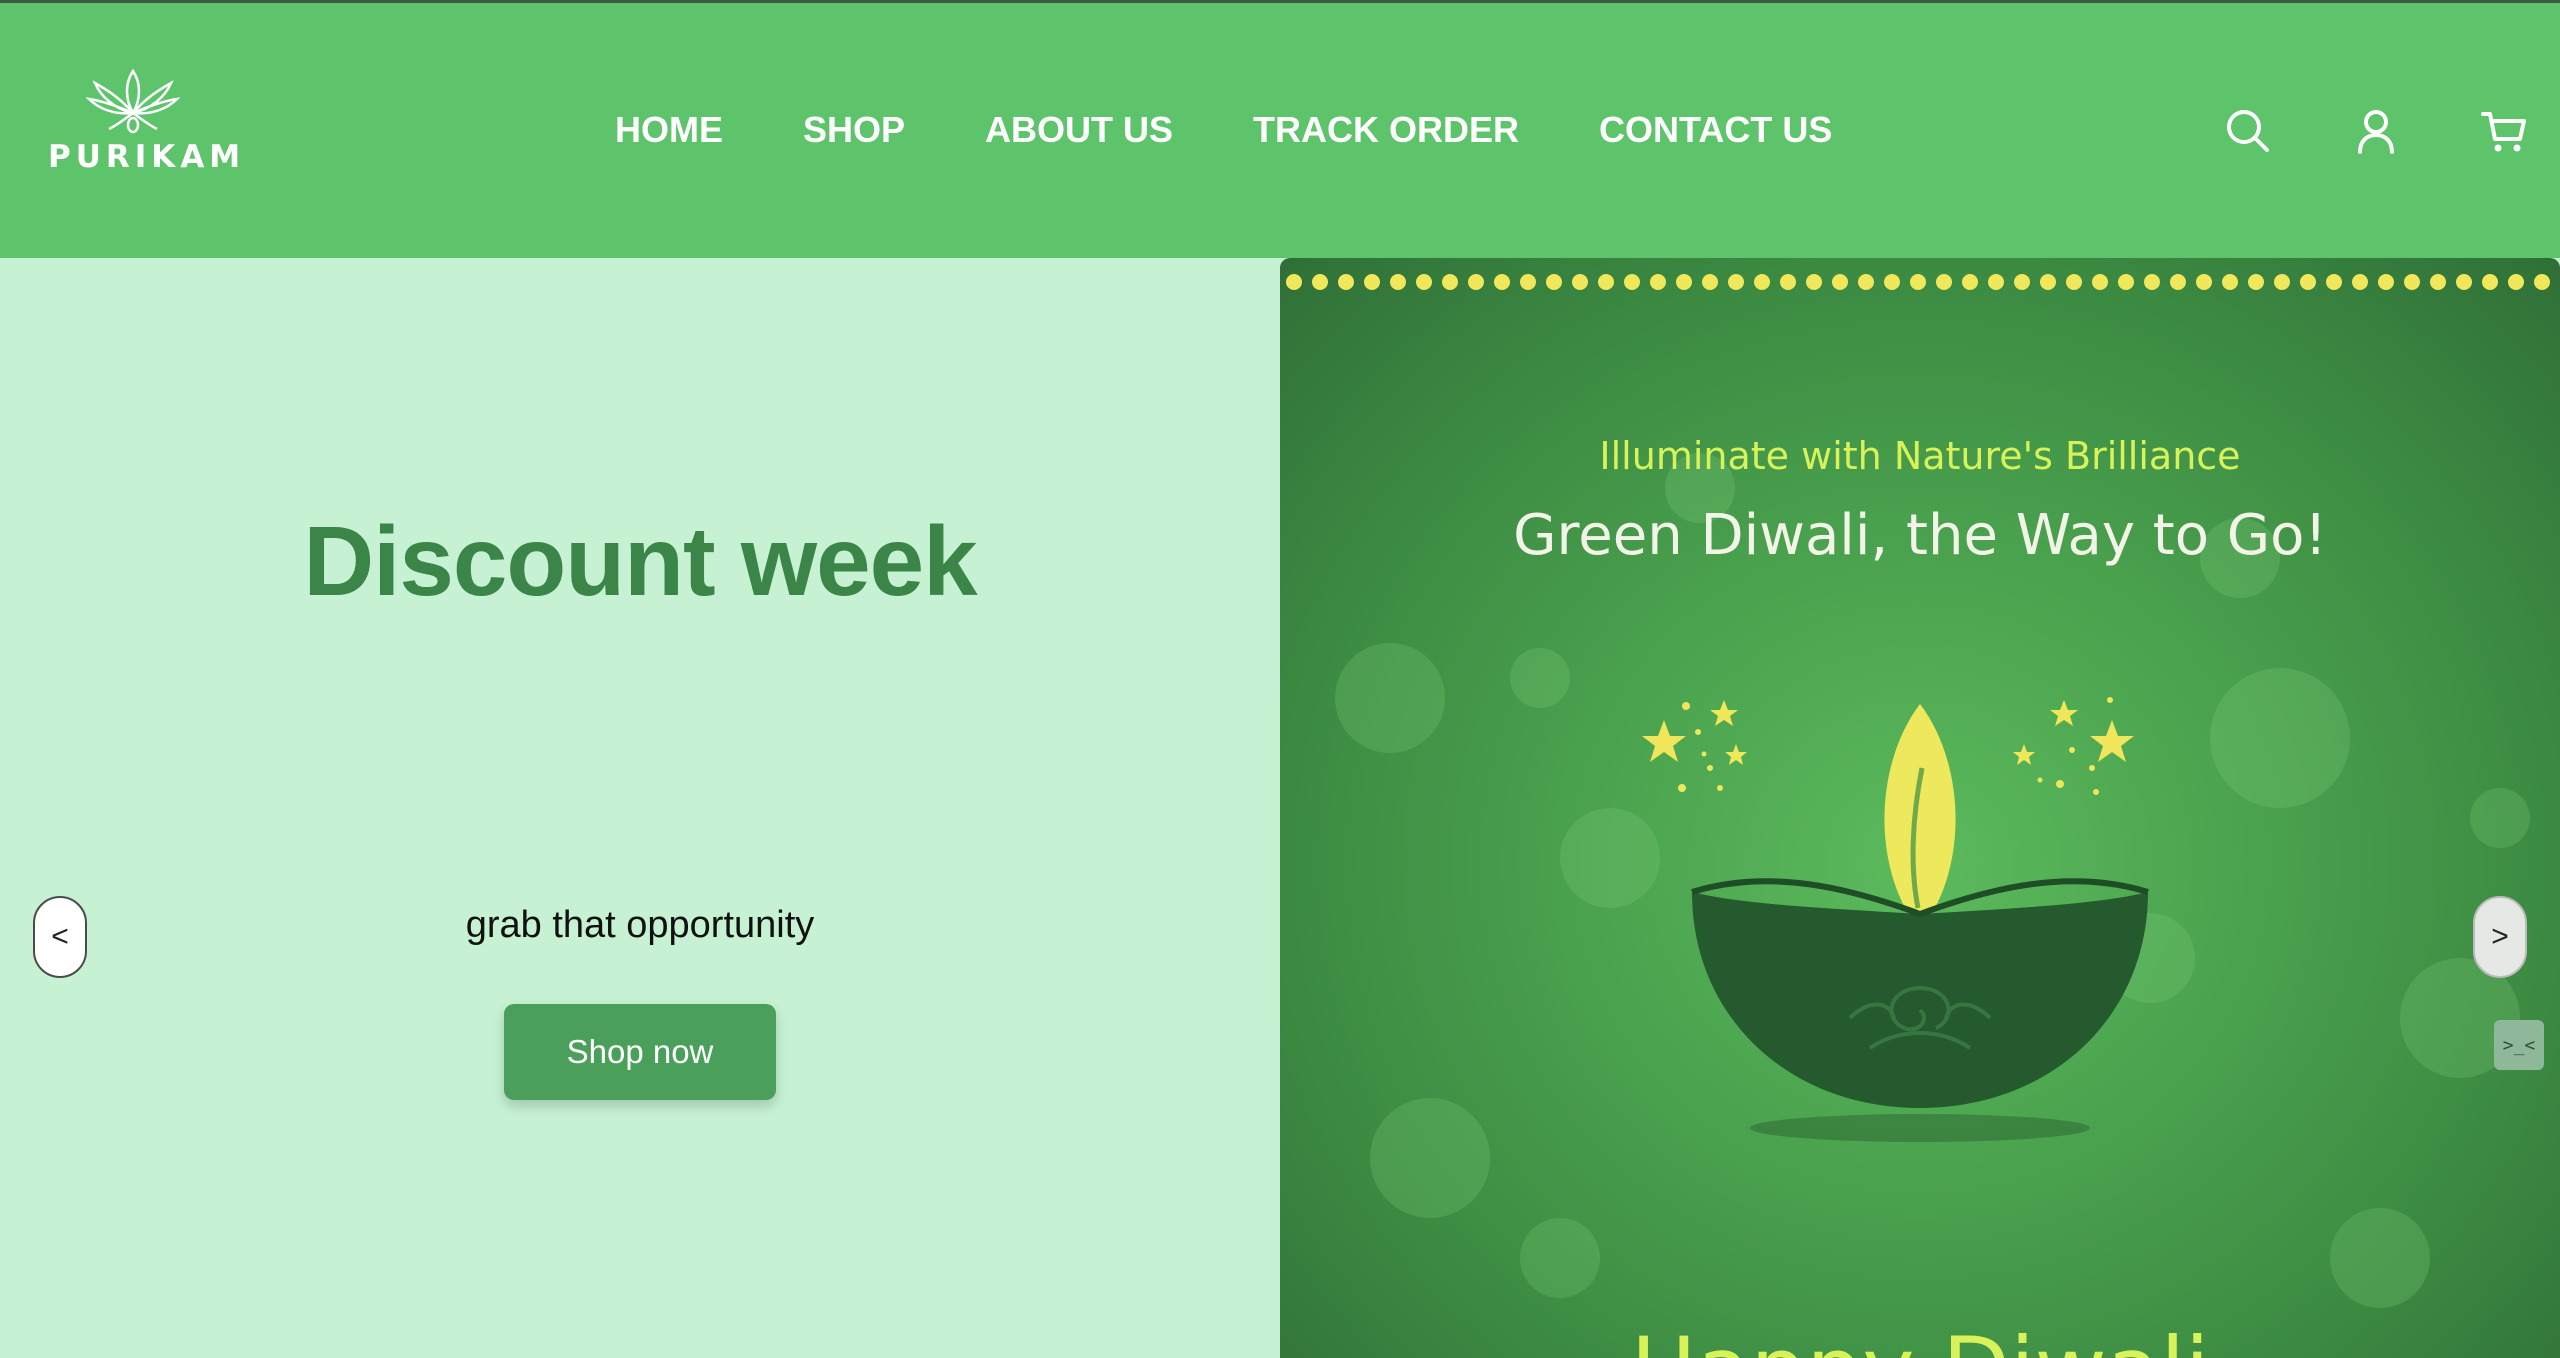 The image size is (2560, 1358). I want to click on diya-lamp-icon, so click(1895, 919).